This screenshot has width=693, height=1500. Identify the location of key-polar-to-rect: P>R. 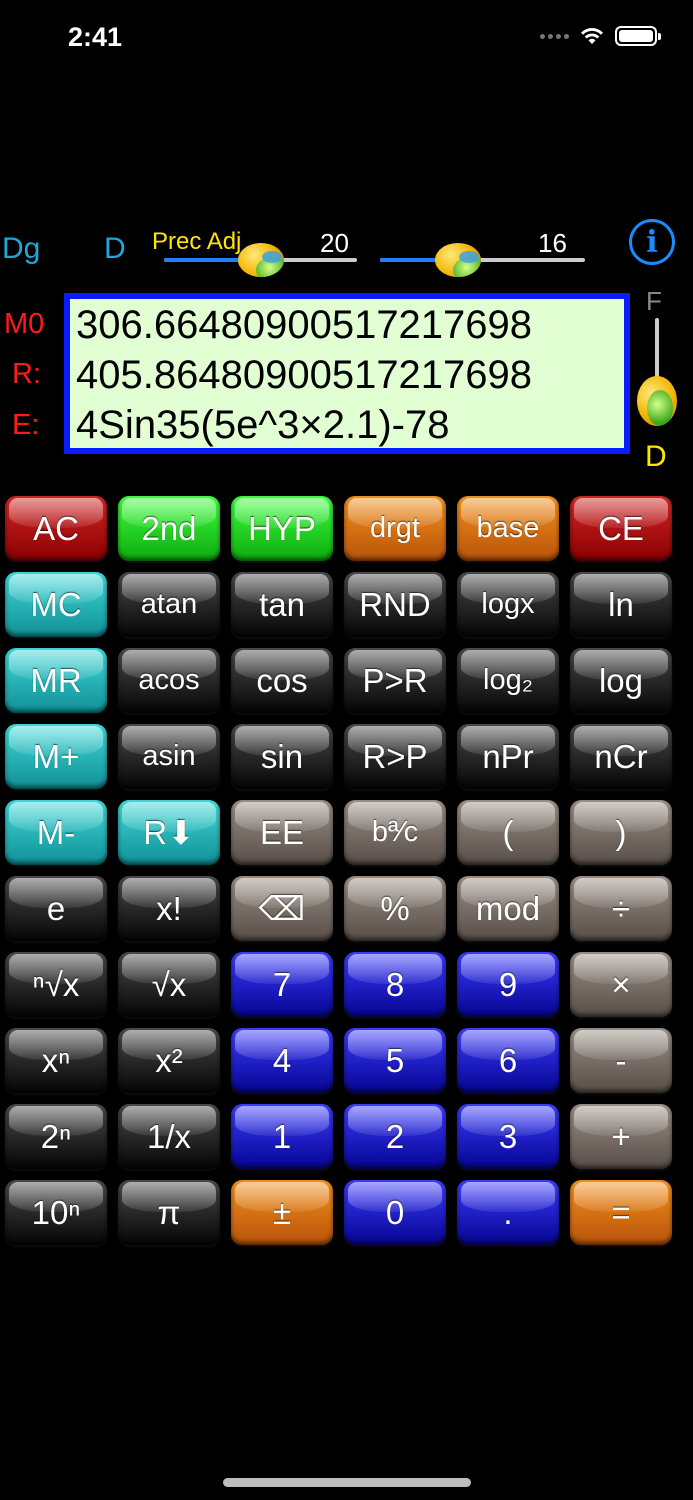
(395, 680).